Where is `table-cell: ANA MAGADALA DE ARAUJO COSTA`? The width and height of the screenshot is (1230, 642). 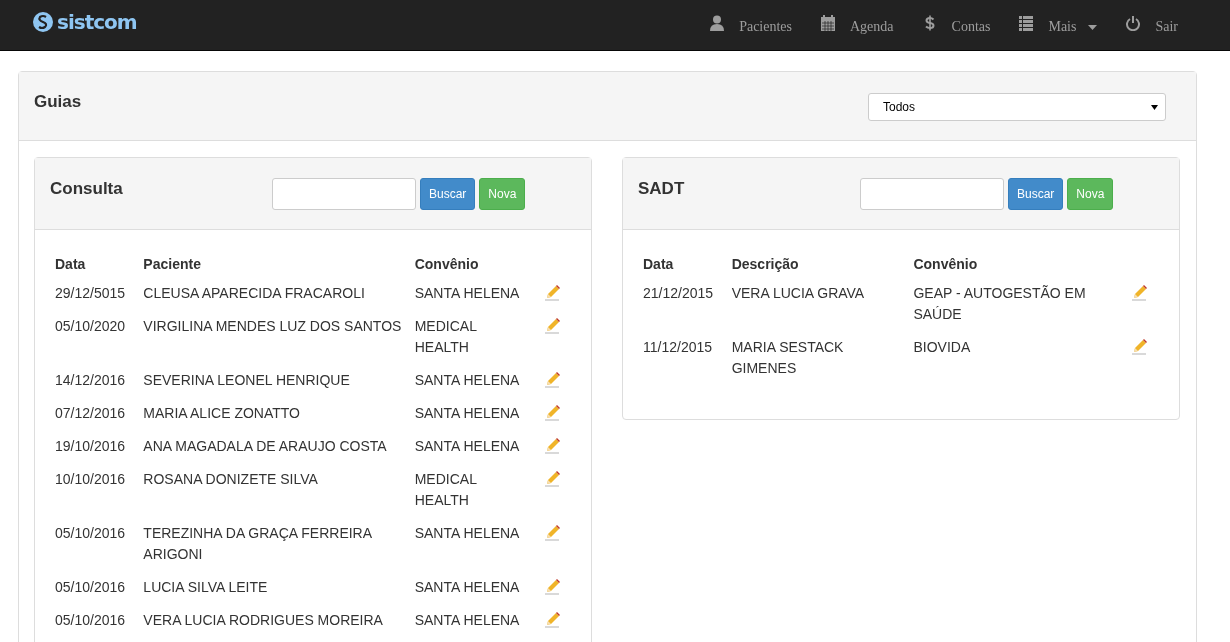
table-cell: ANA MAGADALA DE ARAUJO COSTA is located at coordinates (279, 450).